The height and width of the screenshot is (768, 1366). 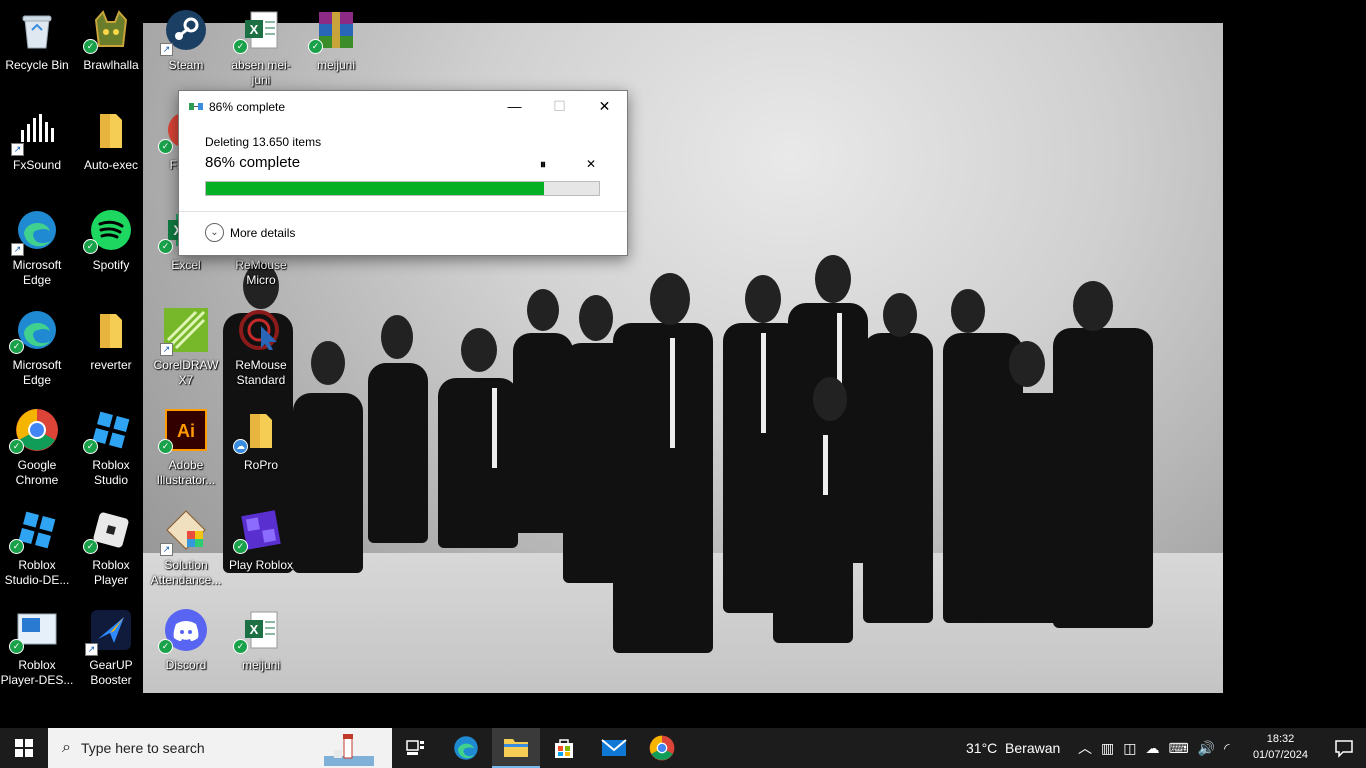 I want to click on desktop-icon-coreldraw: ↗ CorelDRAW X7, so click(x=186, y=348).